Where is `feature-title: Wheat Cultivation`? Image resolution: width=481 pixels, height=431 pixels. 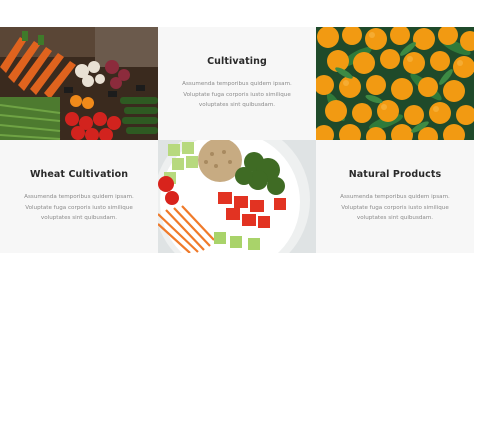 feature-title: Wheat Cultivation is located at coordinates (79, 175).